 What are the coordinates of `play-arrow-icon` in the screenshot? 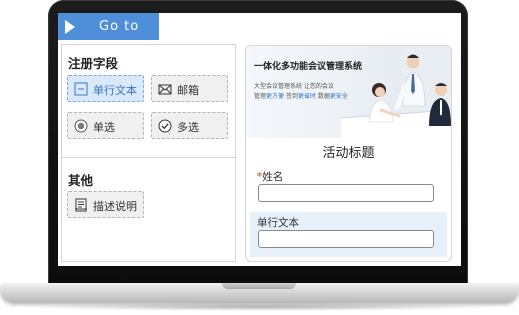 It's located at (70, 27).